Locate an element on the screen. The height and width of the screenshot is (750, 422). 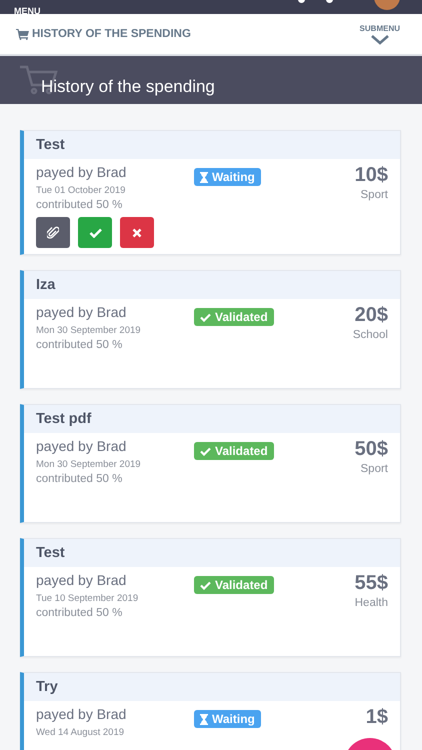
amount-text: 10$ is located at coordinates (371, 175).